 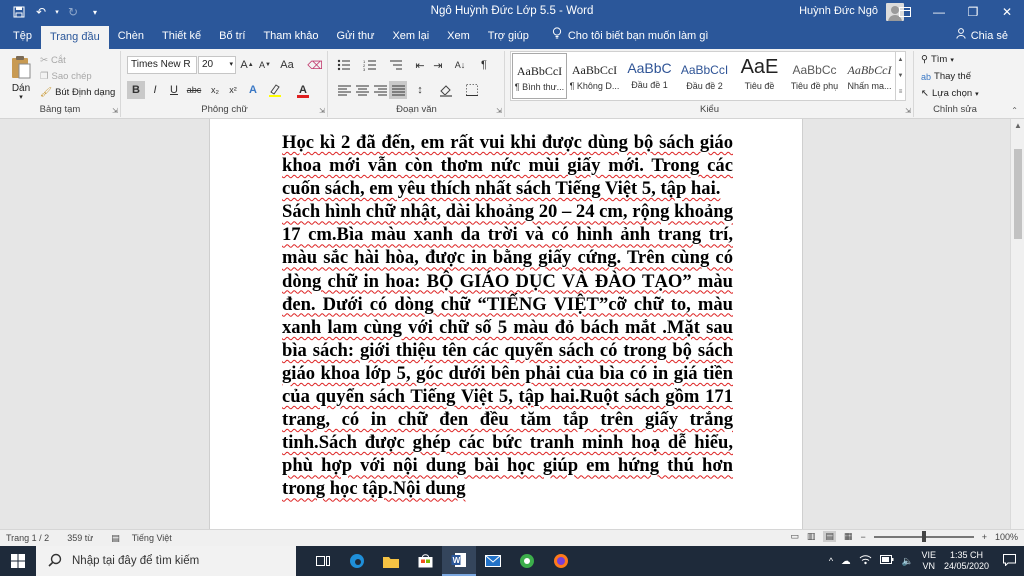 What do you see at coordinates (303, 90) in the screenshot?
I see `font-color-icon: A` at bounding box center [303, 90].